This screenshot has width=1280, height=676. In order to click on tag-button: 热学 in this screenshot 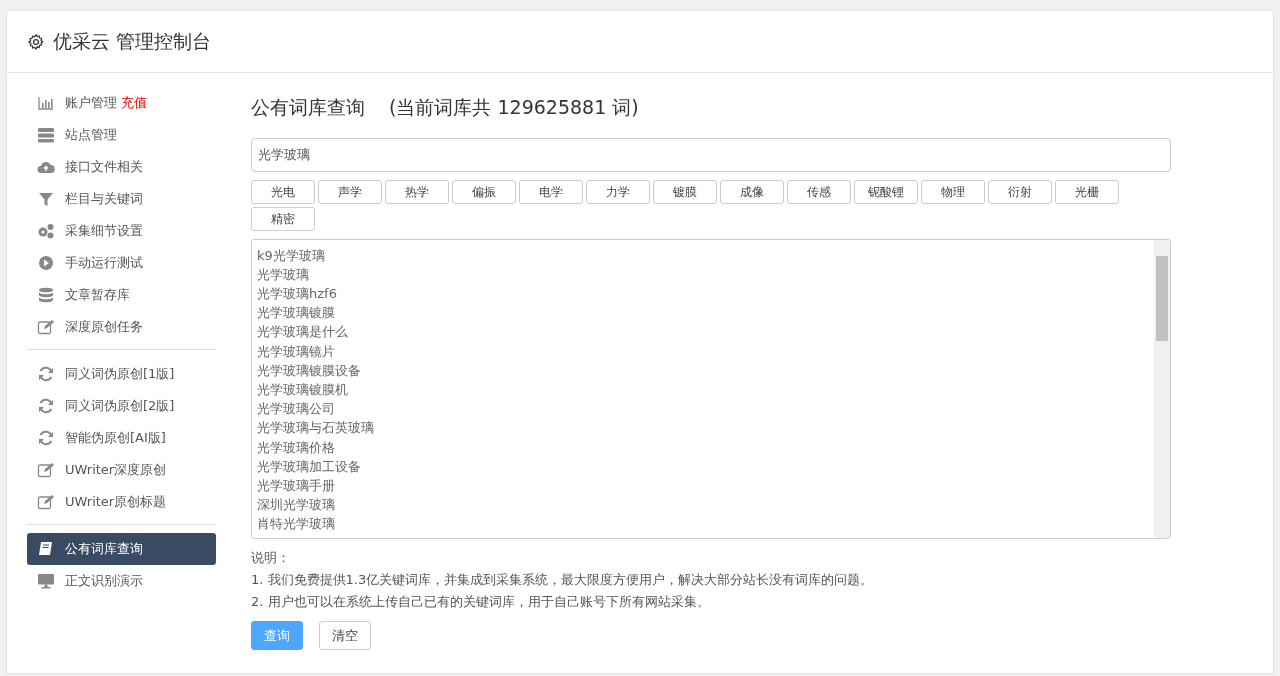, I will do `click(417, 191)`.